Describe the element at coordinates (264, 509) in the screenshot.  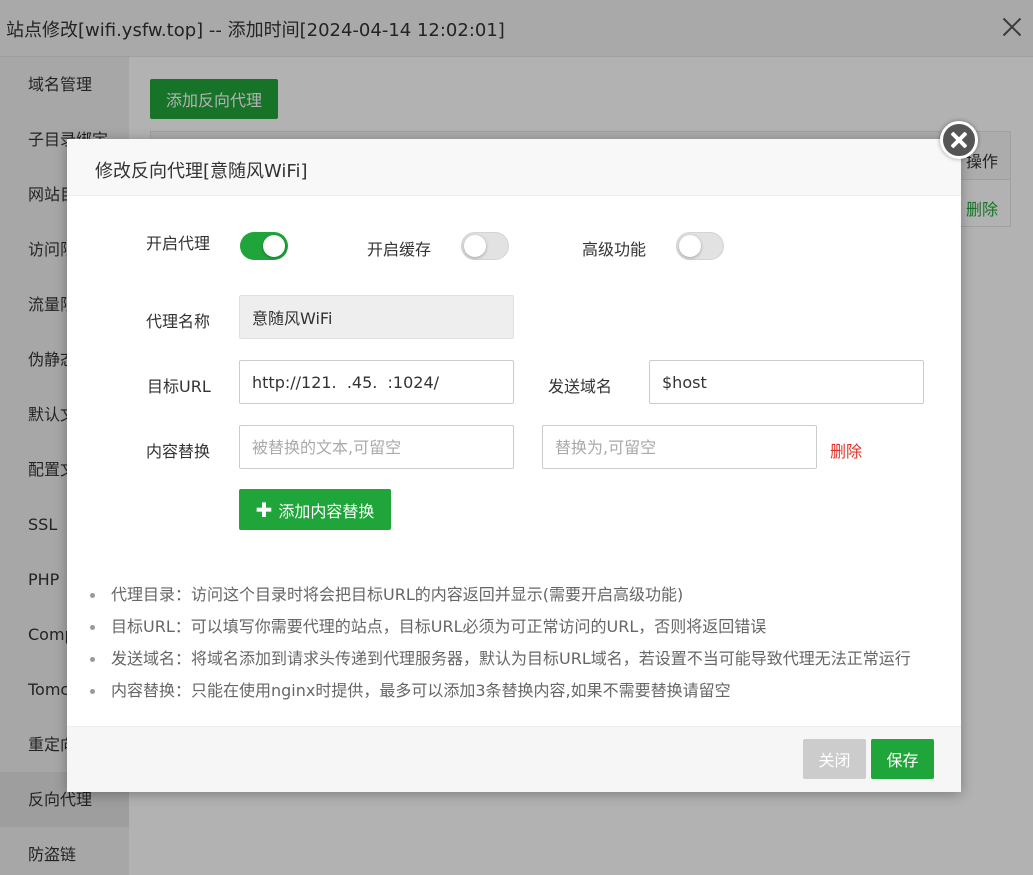
I see `plus-icon: ✚` at that location.